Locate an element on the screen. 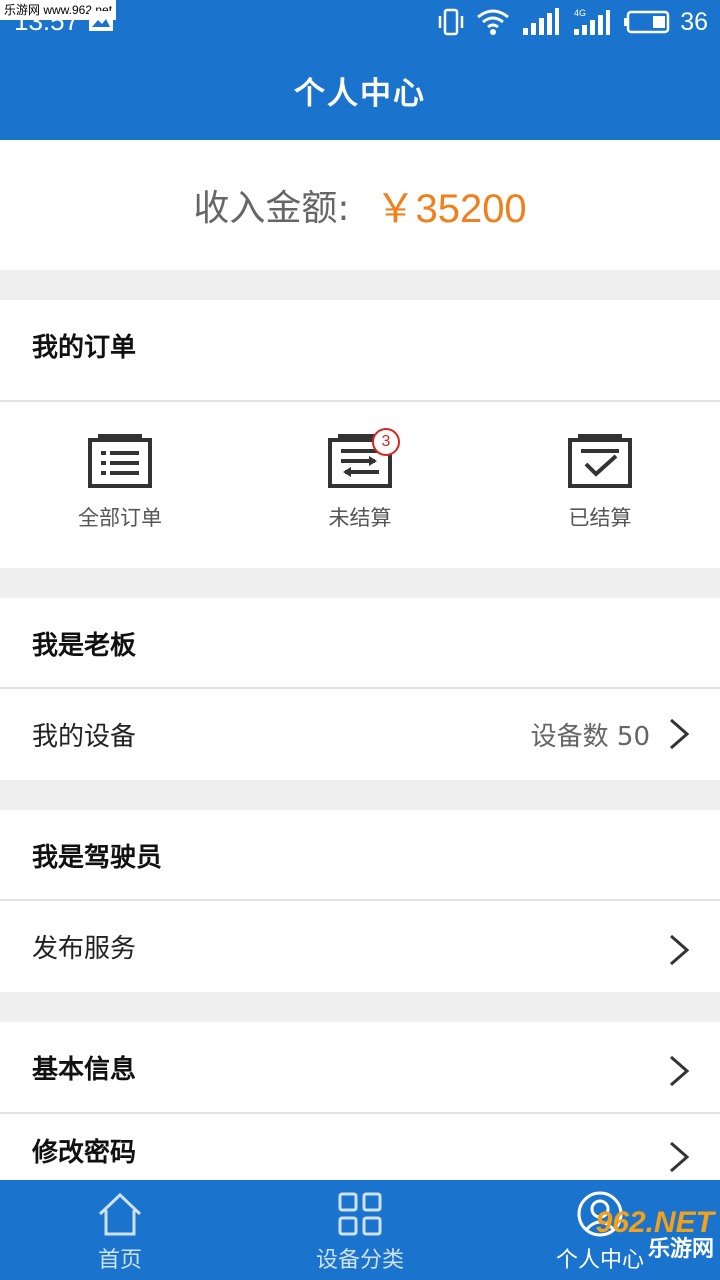 The height and width of the screenshot is (1280, 720). watermark-text: 乐游网 is located at coordinates (680, 1248).